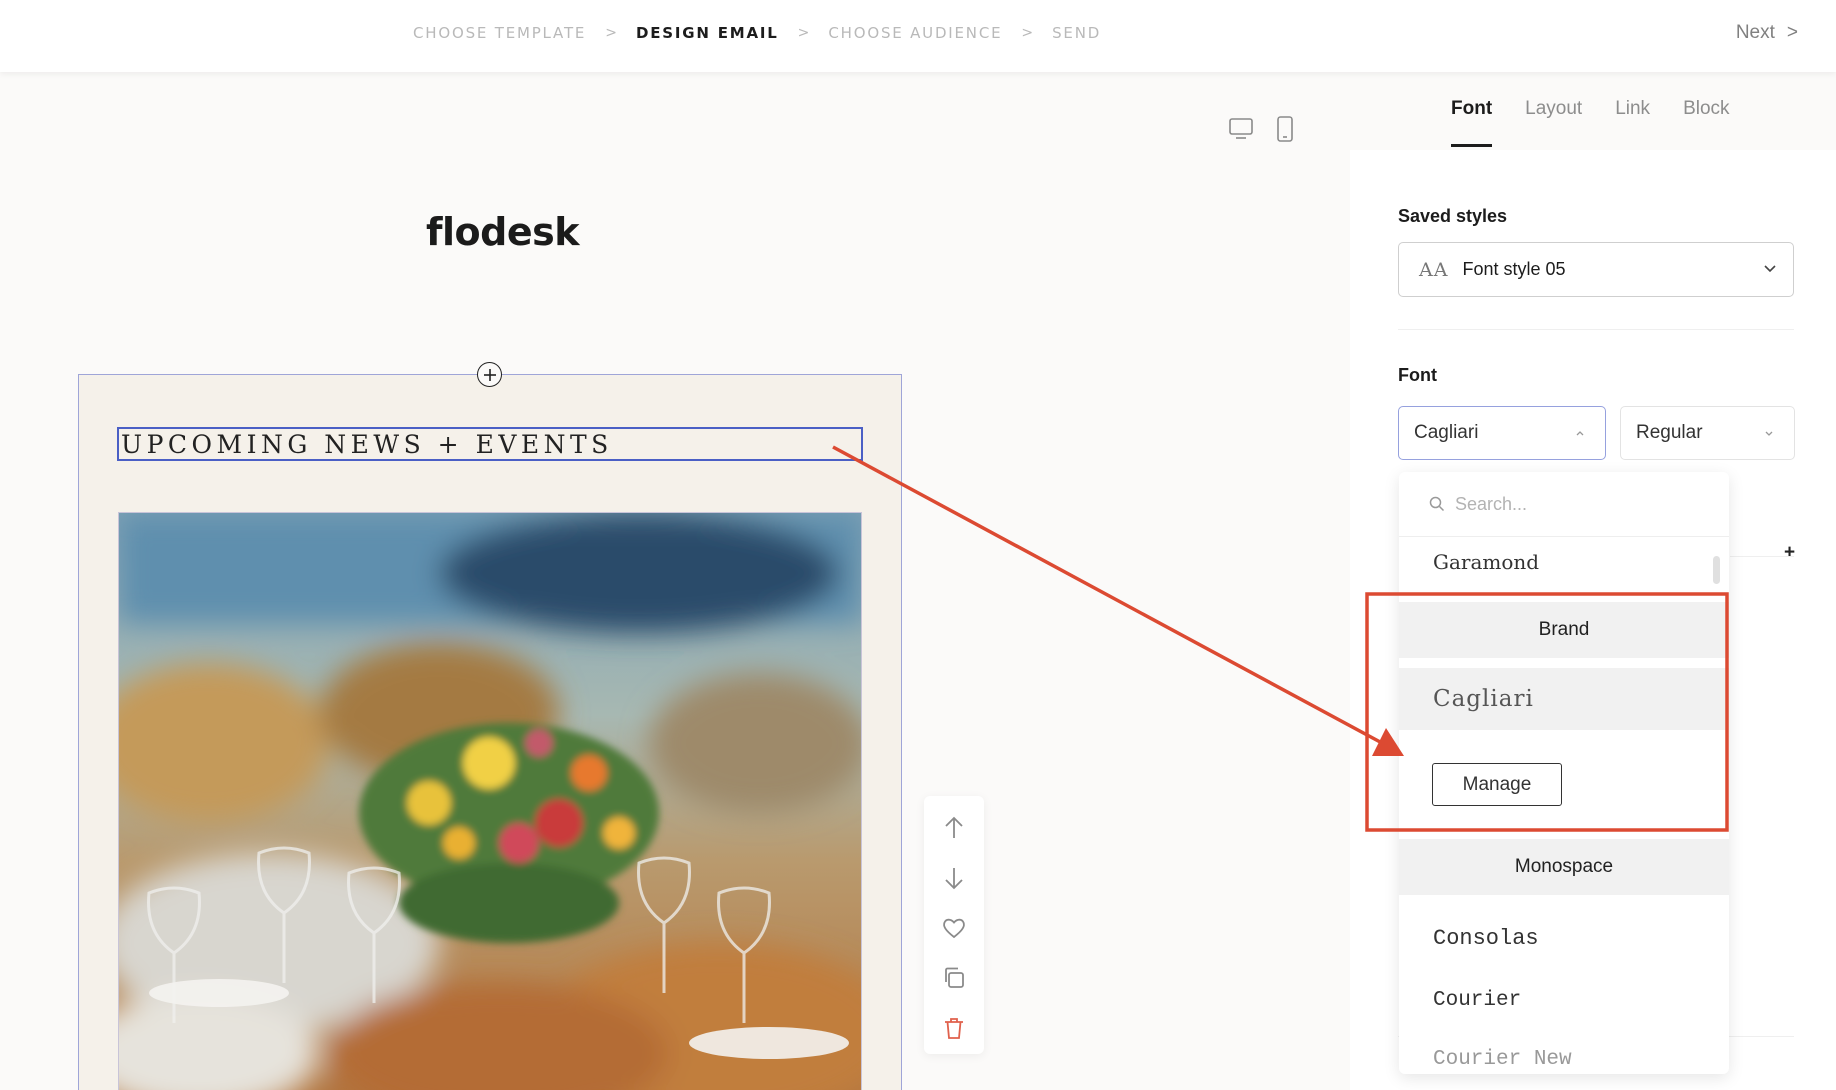 This screenshot has height=1090, width=1836. Describe the element at coordinates (1792, 32) in the screenshot. I see `next-chevron-icon: >` at that location.